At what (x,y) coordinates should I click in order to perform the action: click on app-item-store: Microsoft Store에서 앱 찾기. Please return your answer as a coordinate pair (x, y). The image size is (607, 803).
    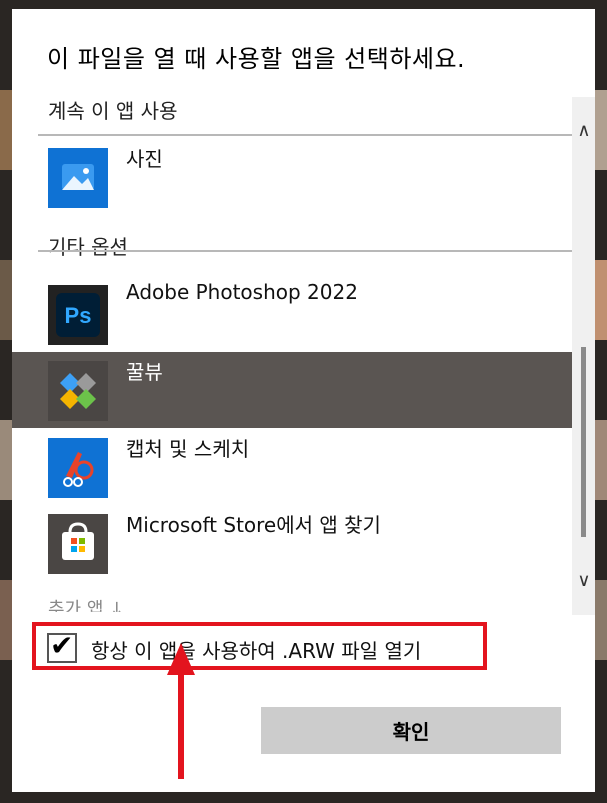
    Looking at the image, I should click on (292, 543).